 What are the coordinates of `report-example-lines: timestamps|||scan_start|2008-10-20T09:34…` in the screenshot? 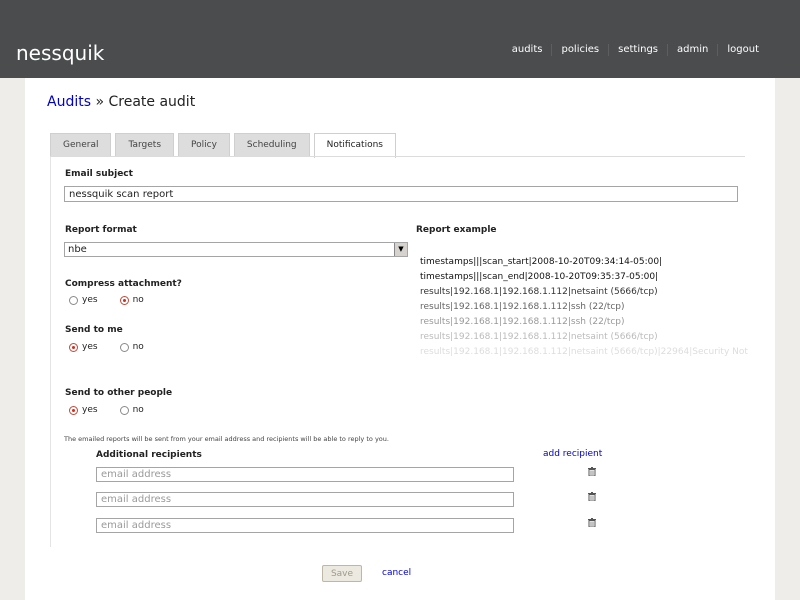 It's located at (584, 307).